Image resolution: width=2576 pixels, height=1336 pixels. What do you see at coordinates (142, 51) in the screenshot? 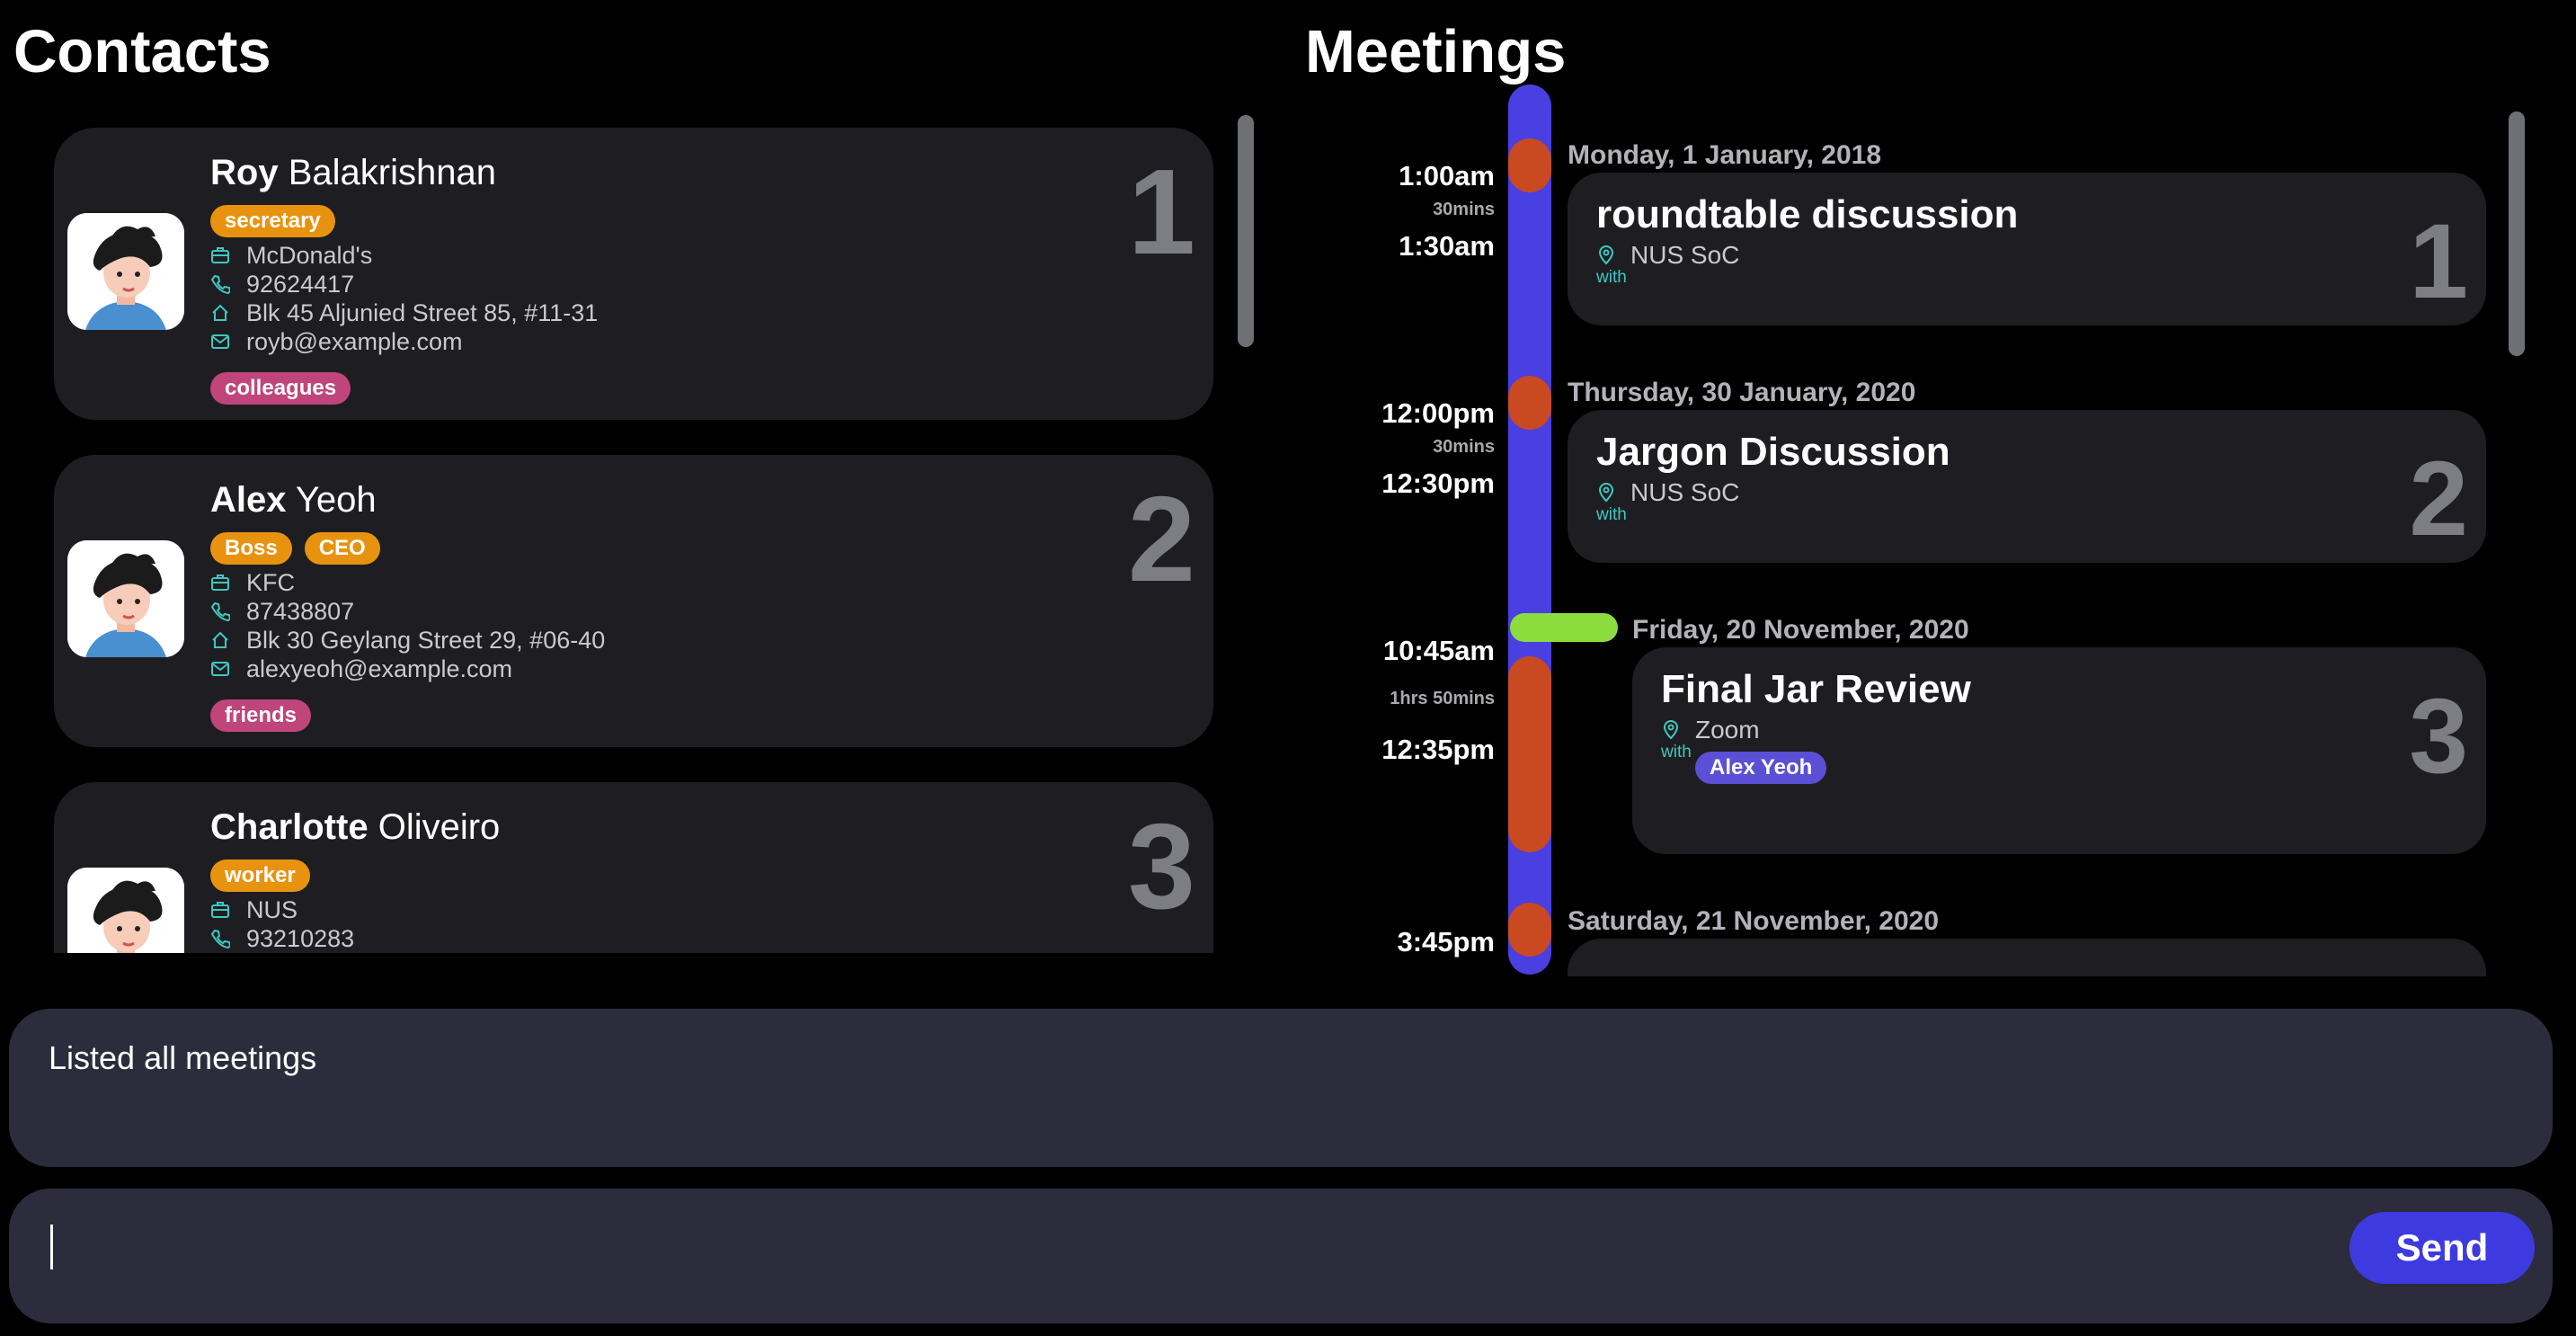
I see `contacts-title: Contacts` at bounding box center [142, 51].